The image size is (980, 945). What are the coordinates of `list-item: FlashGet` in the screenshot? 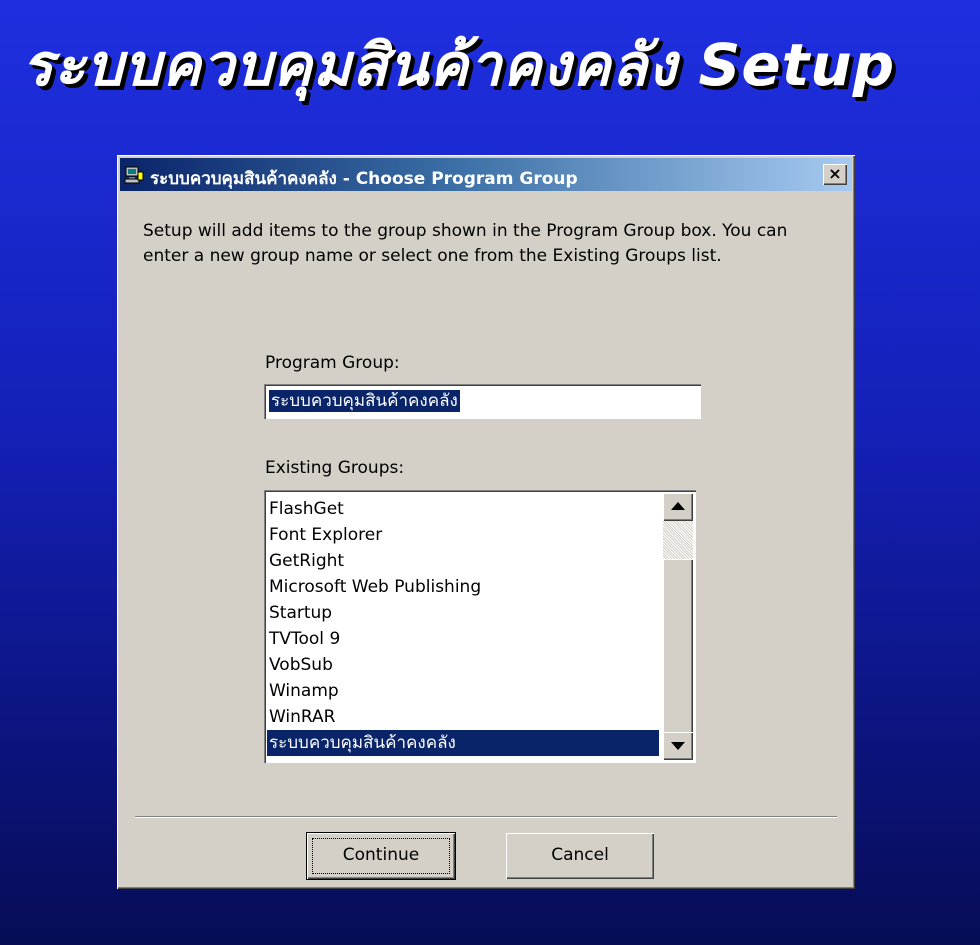 It's located at (463, 509).